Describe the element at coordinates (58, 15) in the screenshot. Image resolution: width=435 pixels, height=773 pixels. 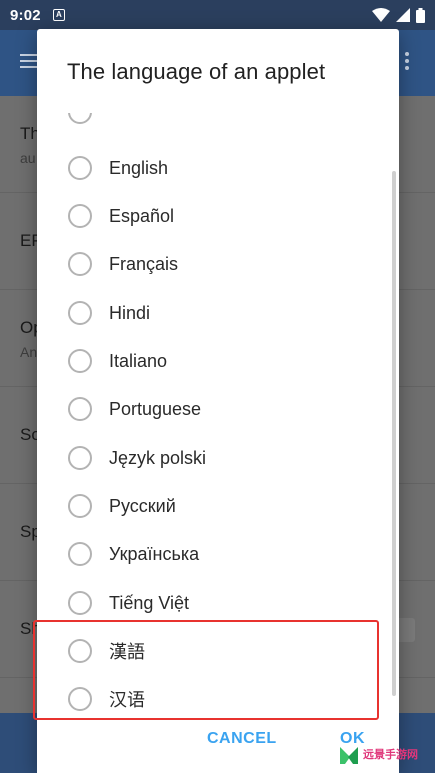
I see `notification-icon: A` at that location.